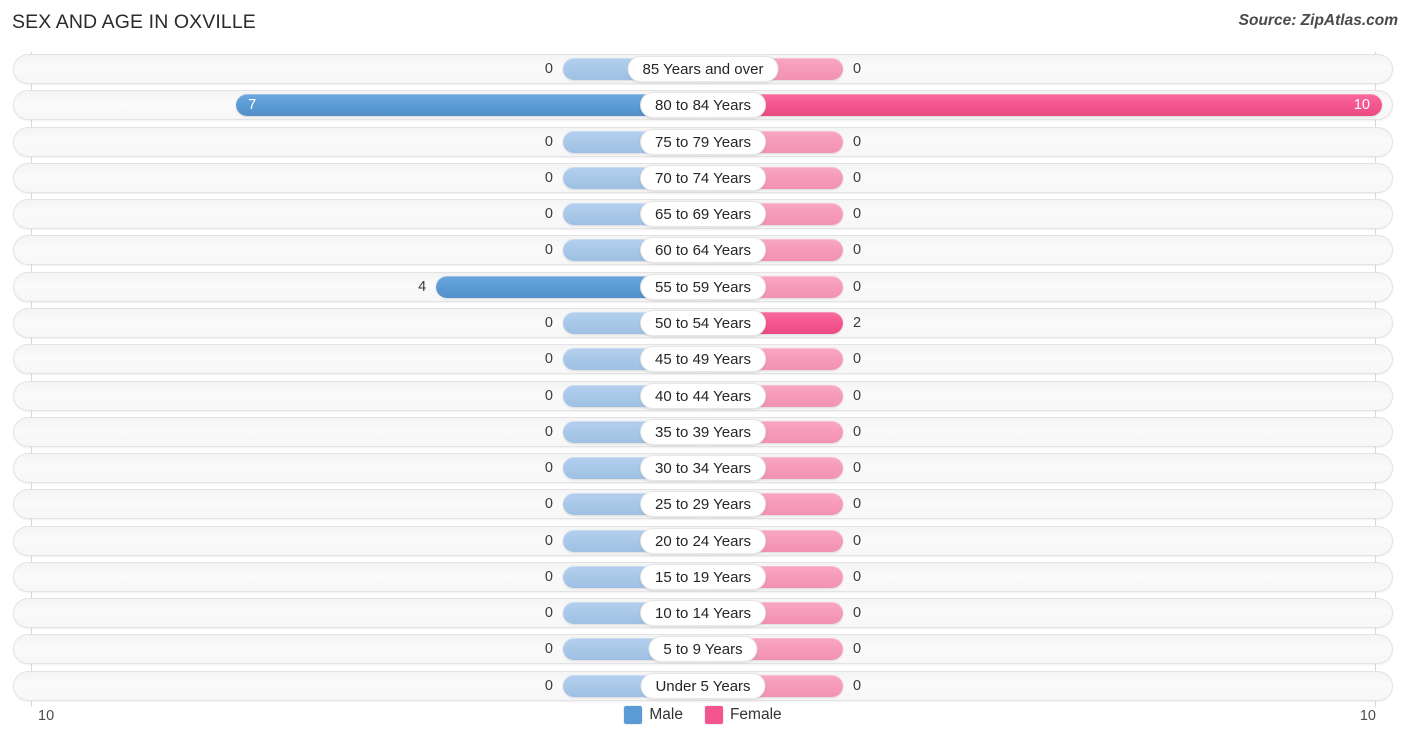  Describe the element at coordinates (703, 504) in the screenshot. I see `age-group-label: 25 to 29 Years` at that location.